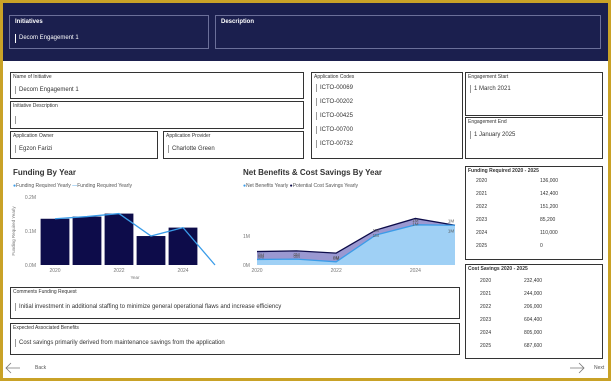 The height and width of the screenshot is (381, 611). What do you see at coordinates (334, 116) in the screenshot?
I see `code-item: ICTO-00425` at bounding box center [334, 116].